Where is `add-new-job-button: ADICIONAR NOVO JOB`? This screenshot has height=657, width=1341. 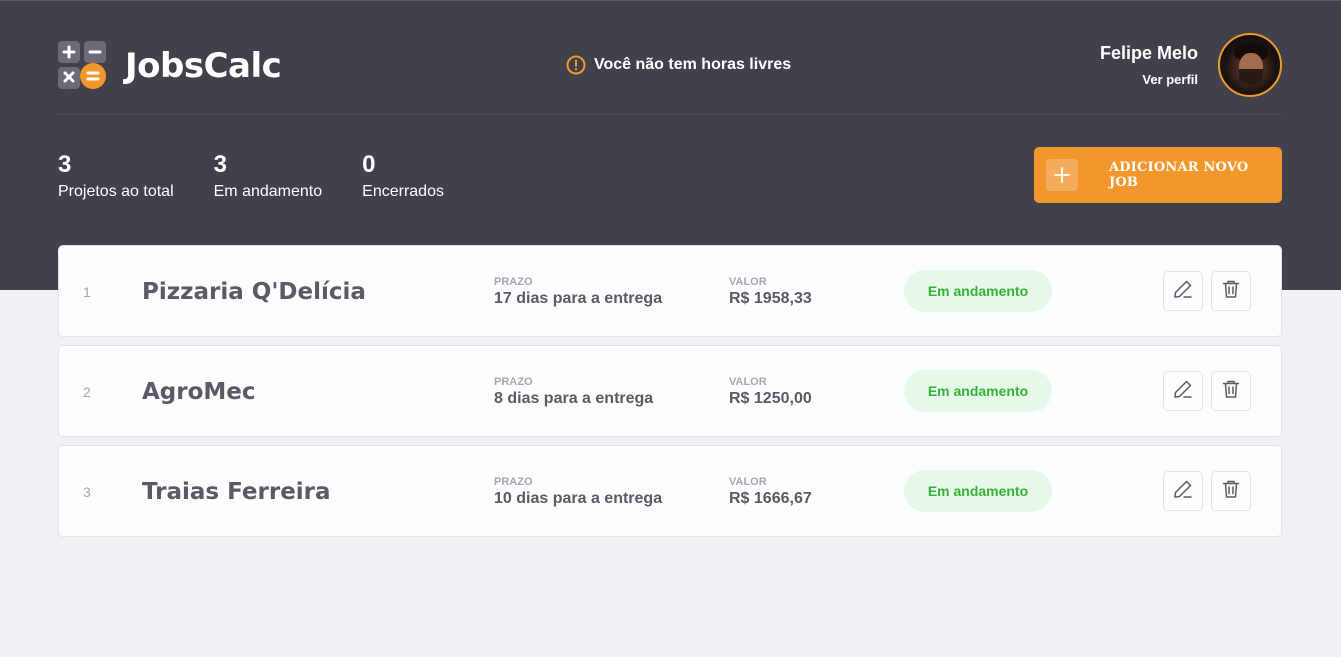 add-new-job-button: ADICIONAR NOVO JOB is located at coordinates (1158, 175).